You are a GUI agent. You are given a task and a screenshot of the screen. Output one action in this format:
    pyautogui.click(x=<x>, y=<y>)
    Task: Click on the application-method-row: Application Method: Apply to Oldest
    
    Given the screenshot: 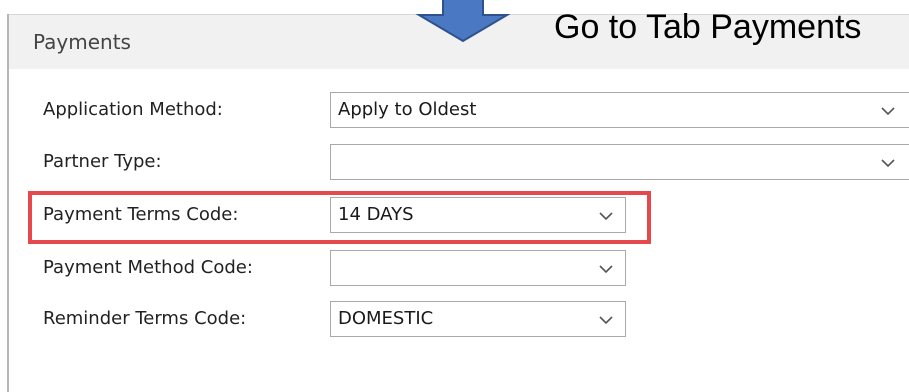 What is the action you would take?
    pyautogui.click(x=454, y=111)
    